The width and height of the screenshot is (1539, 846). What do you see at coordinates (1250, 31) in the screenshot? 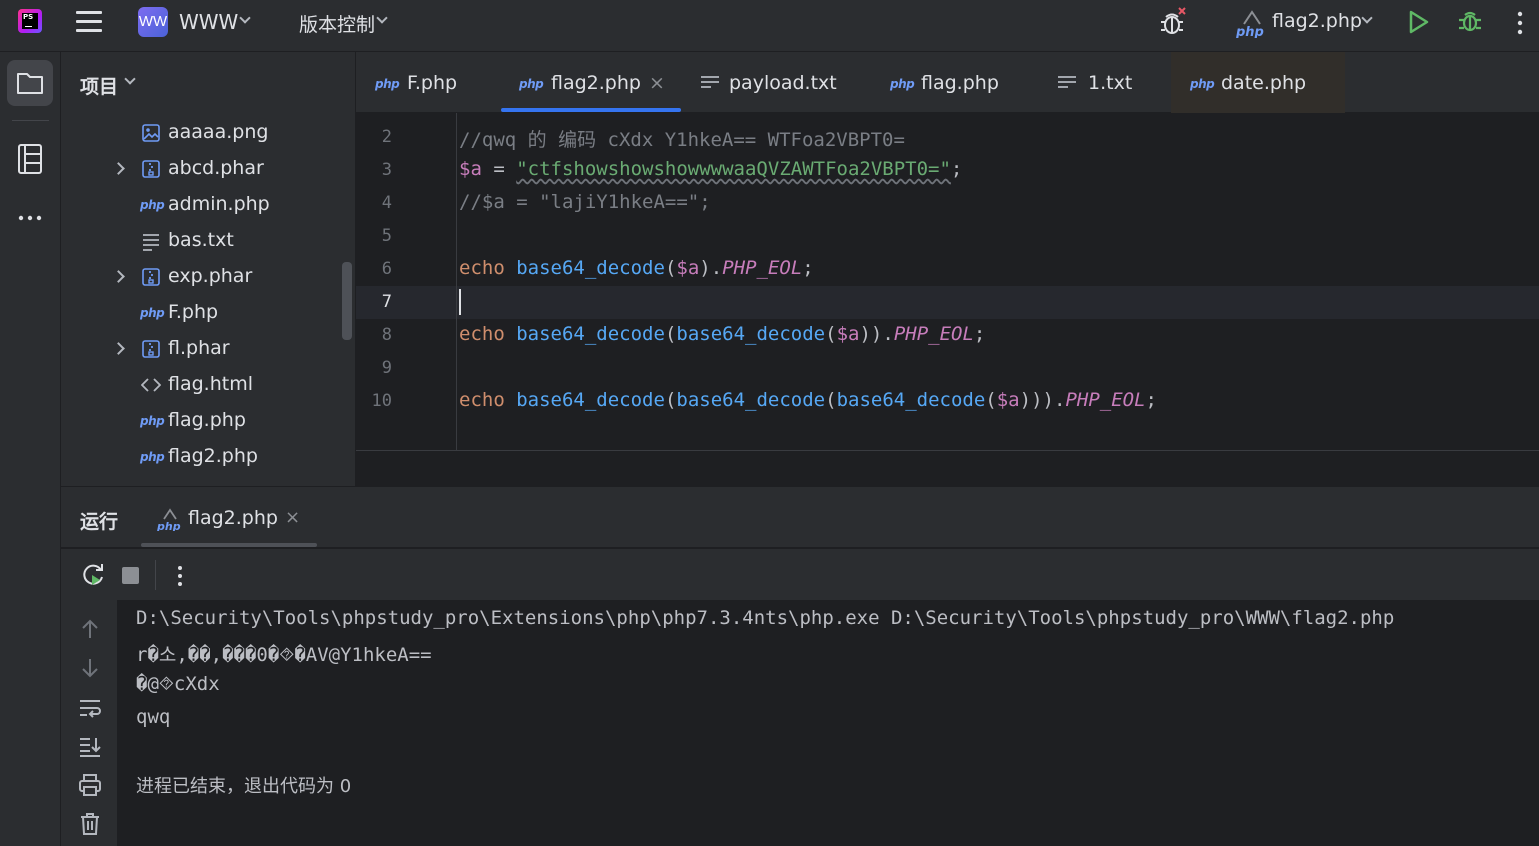
I see `svg-text: php` at bounding box center [1250, 31].